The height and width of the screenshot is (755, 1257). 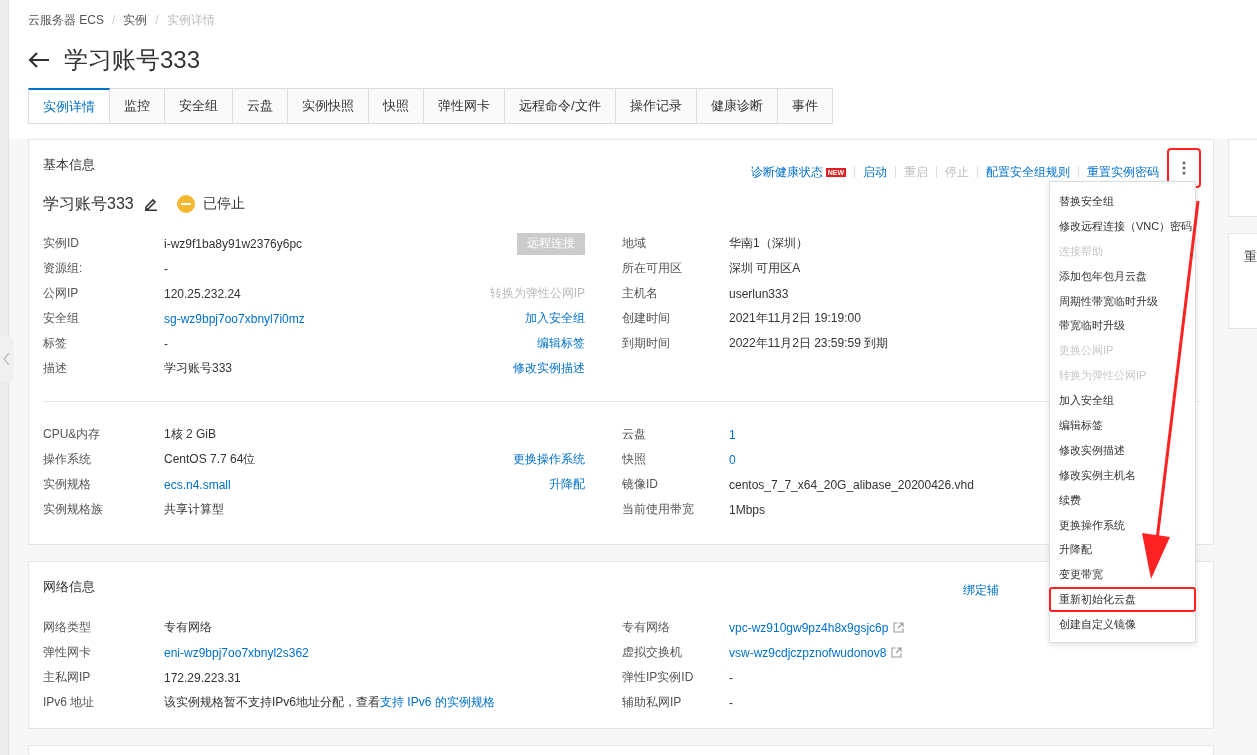 What do you see at coordinates (652, 702) in the screenshot?
I see `field-label: 辅助私网IP` at bounding box center [652, 702].